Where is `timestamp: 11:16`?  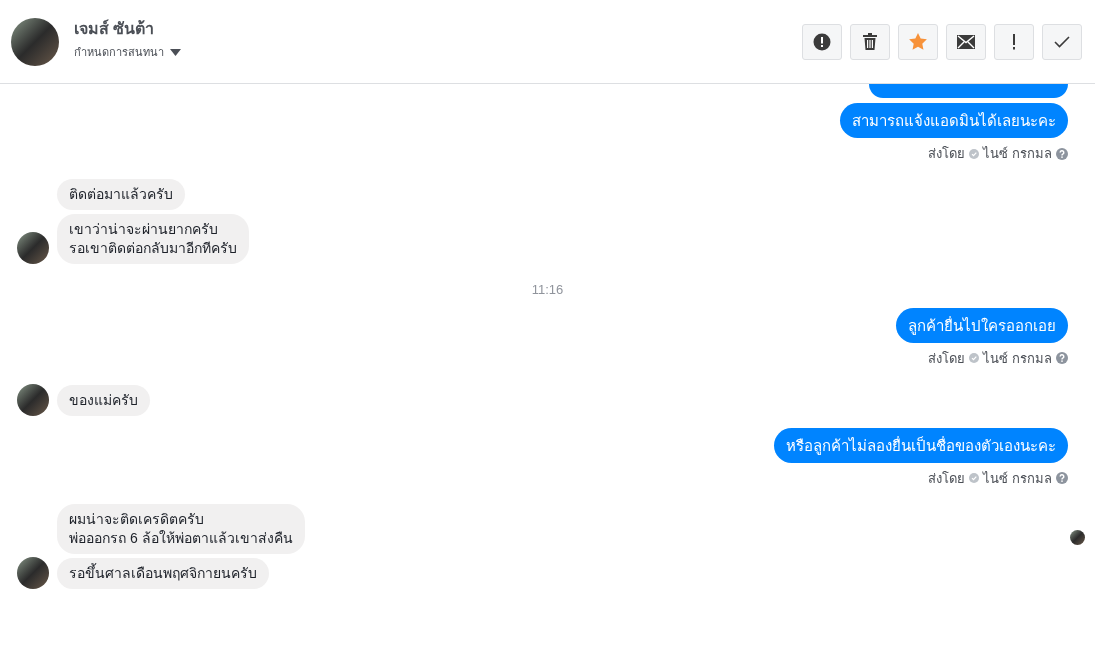 timestamp: 11:16 is located at coordinates (547, 290).